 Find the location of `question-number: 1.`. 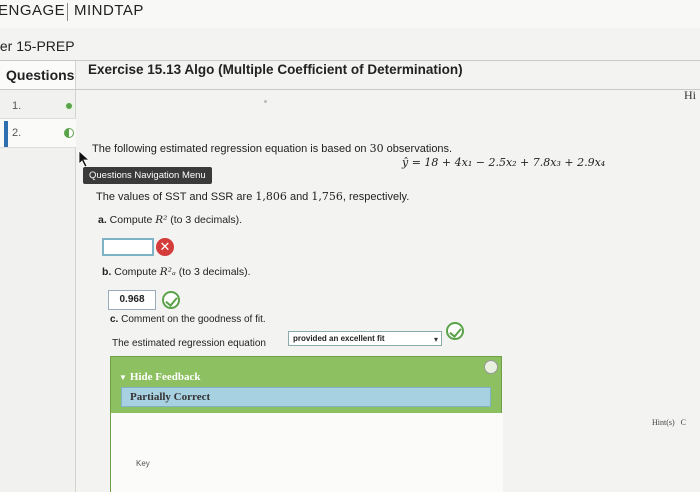

question-number: 1. is located at coordinates (17, 106).